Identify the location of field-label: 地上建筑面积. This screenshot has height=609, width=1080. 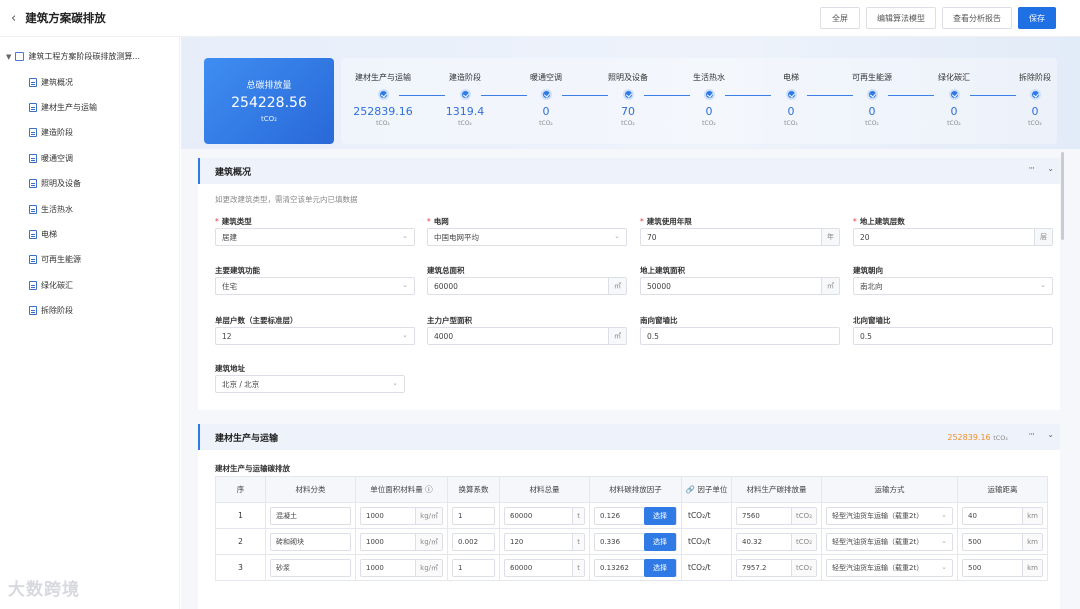
(662, 270).